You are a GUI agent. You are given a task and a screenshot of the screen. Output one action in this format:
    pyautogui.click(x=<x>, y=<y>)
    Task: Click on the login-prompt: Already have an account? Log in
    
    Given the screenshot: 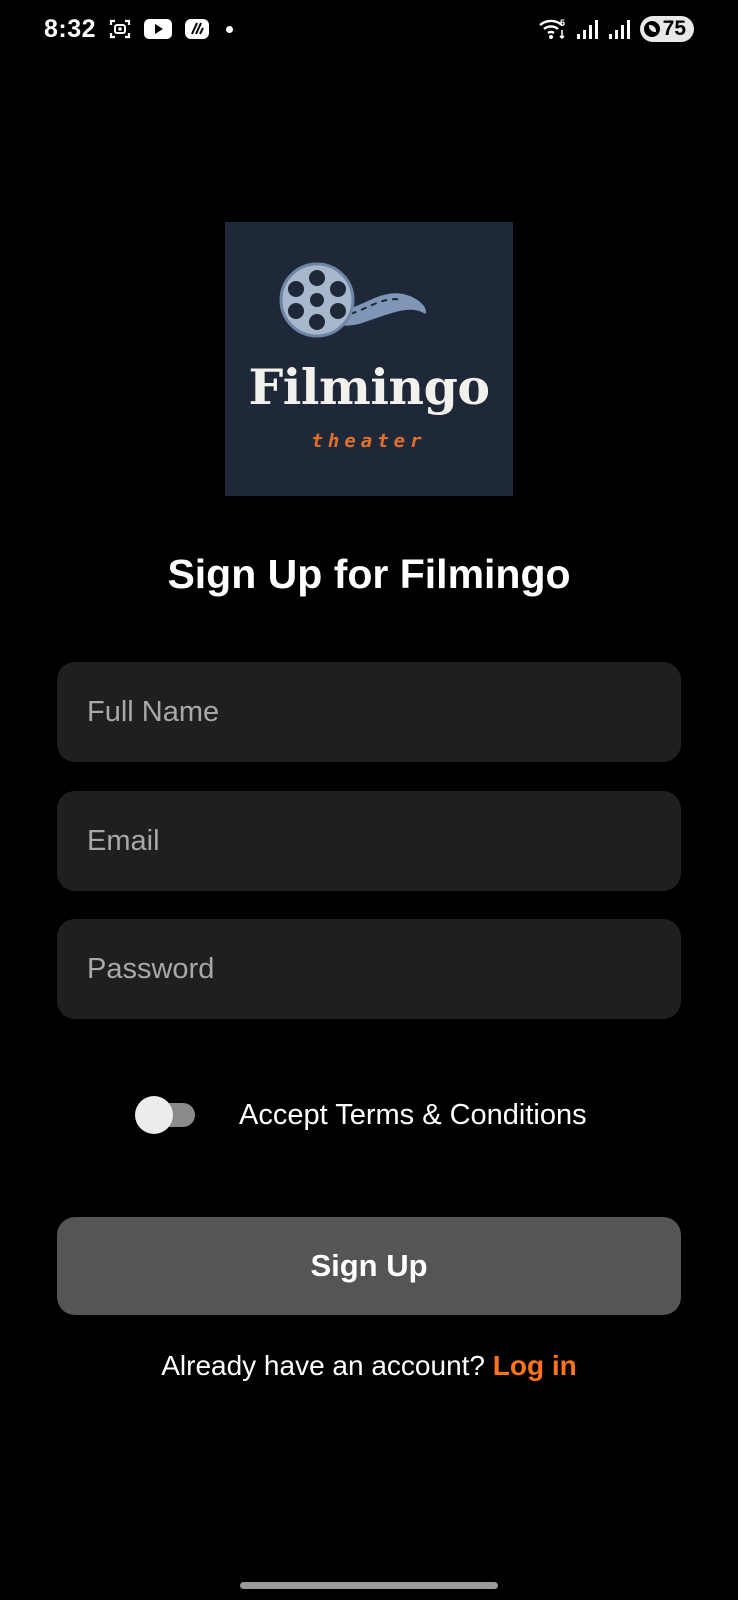 What is the action you would take?
    pyautogui.click(x=369, y=1366)
    